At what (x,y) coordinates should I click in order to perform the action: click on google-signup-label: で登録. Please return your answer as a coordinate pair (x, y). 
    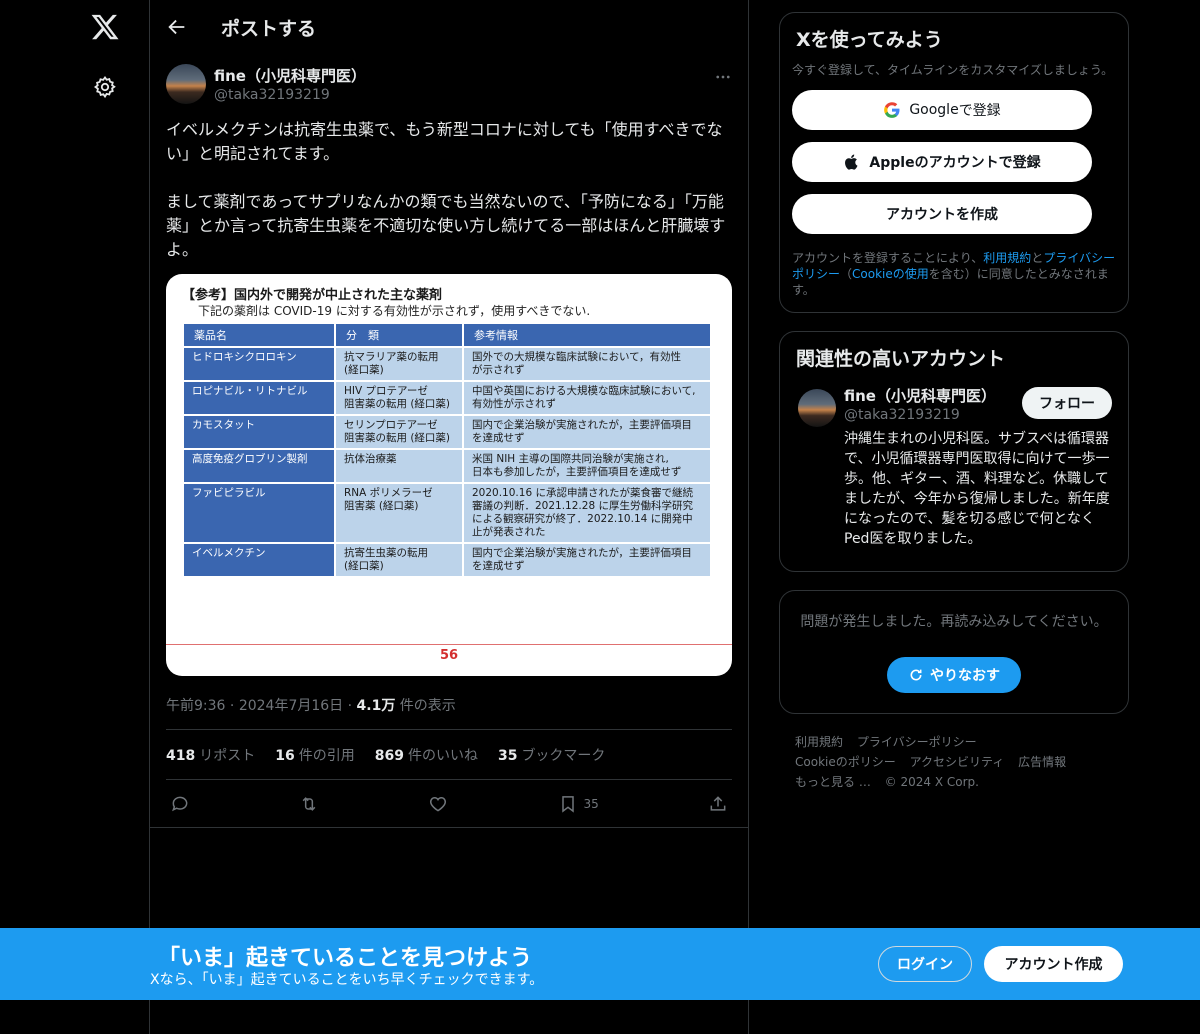
    Looking at the image, I should click on (979, 111).